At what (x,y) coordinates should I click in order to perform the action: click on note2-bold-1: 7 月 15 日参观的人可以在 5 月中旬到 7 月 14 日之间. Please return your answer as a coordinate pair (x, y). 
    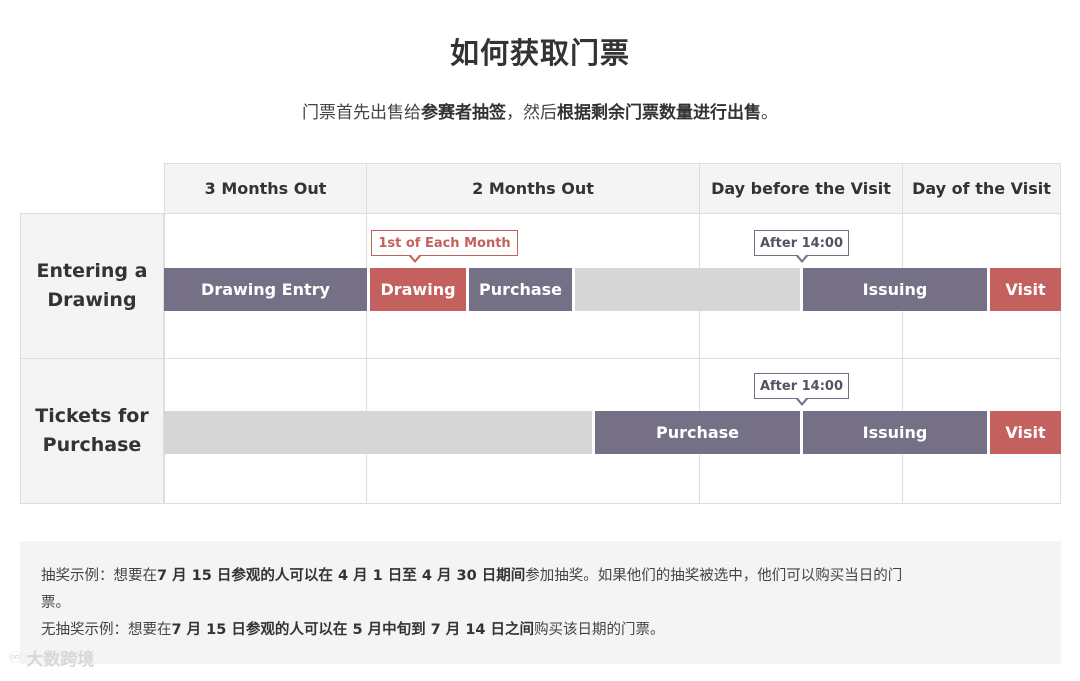
    Looking at the image, I should click on (353, 630).